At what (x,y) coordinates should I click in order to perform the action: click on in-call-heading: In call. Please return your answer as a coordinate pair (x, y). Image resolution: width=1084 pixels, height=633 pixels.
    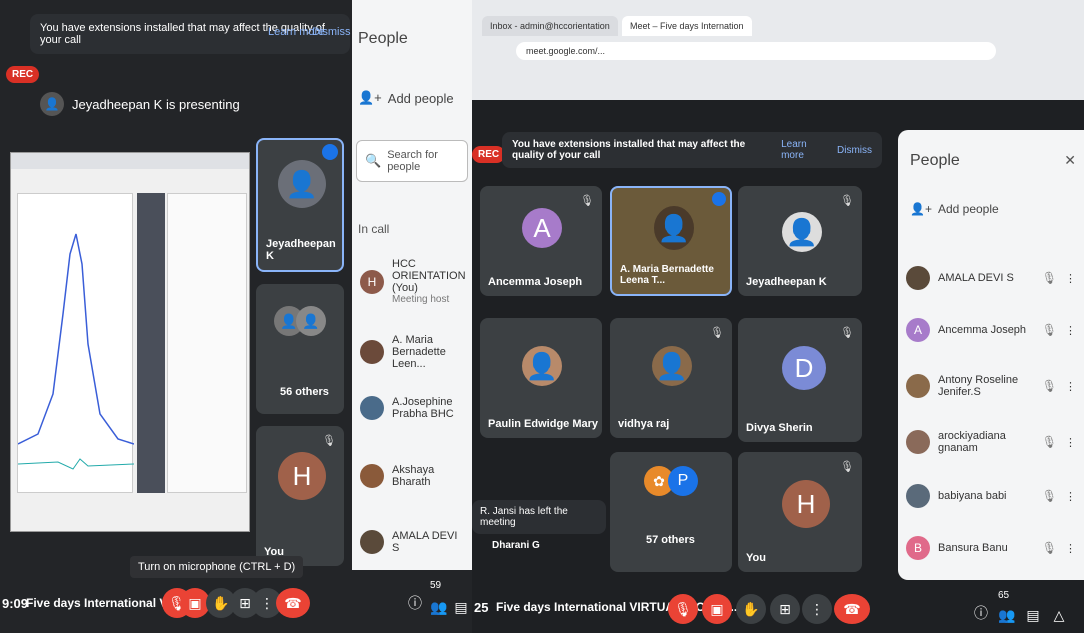
    Looking at the image, I should click on (374, 229).